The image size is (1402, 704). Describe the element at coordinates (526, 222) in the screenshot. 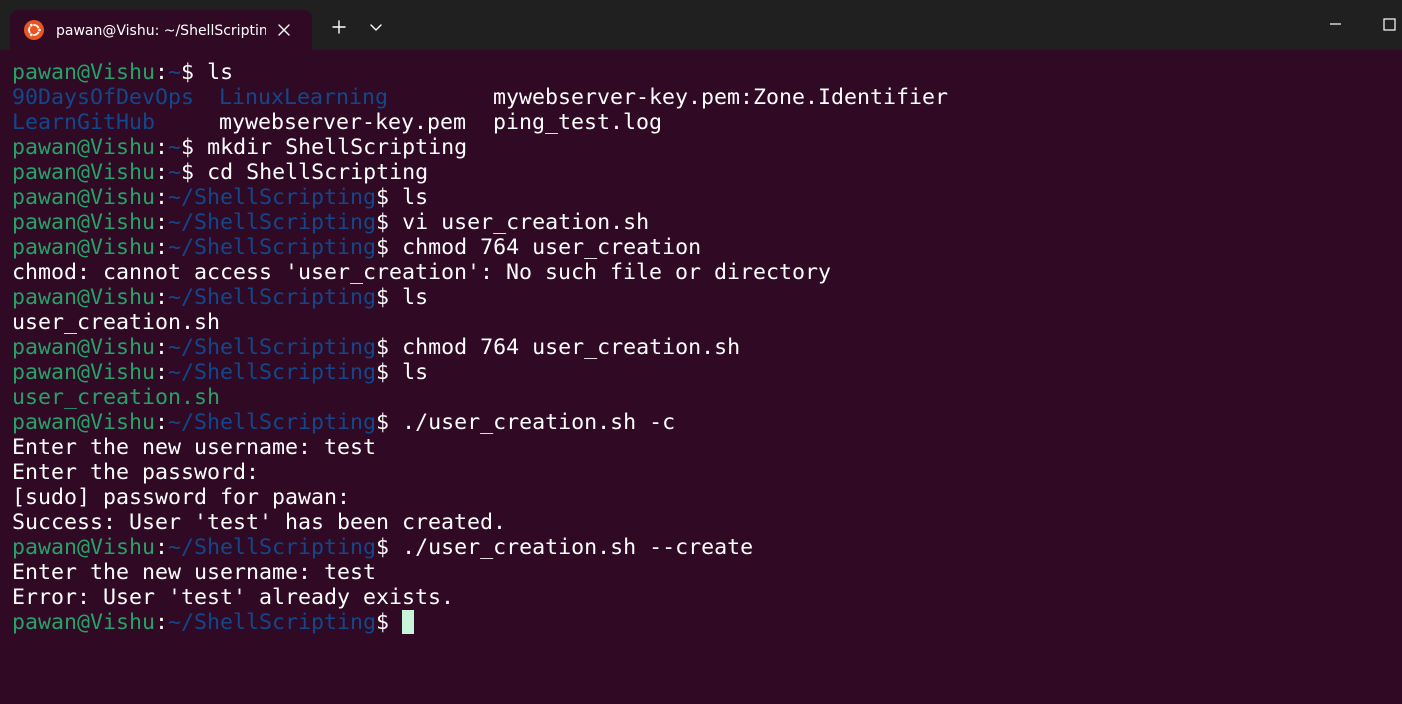

I see `command-text: vi user_creation.sh` at that location.